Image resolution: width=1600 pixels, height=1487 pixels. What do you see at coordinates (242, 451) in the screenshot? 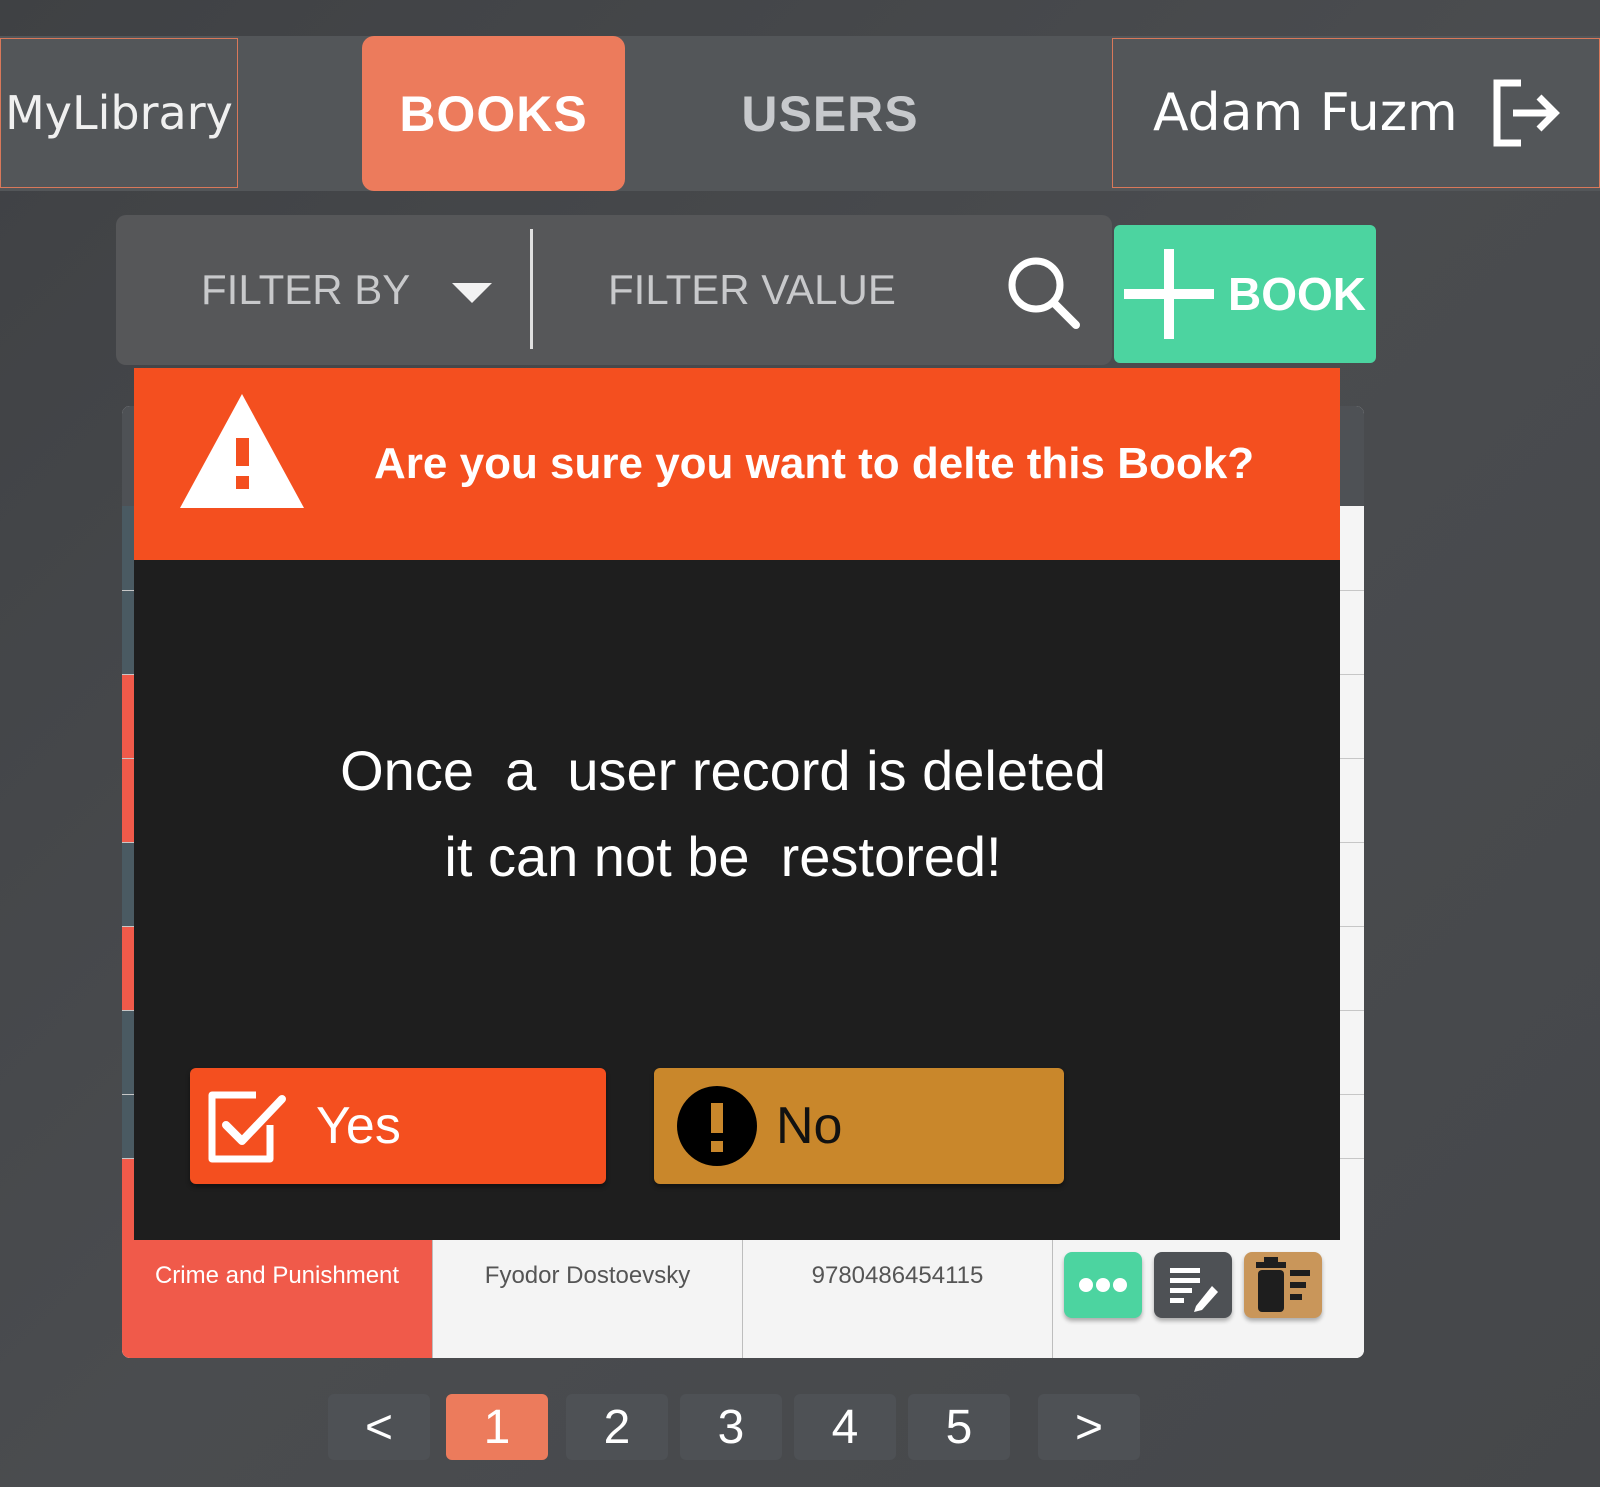
I see `warning-icon` at bounding box center [242, 451].